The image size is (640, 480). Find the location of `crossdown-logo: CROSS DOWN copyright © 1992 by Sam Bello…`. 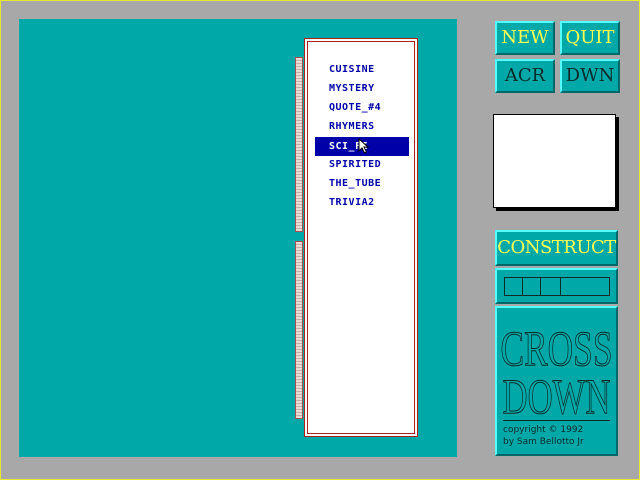

crossdown-logo: CROSS DOWN copyright © 1992 by Sam Bello… is located at coordinates (556, 381).